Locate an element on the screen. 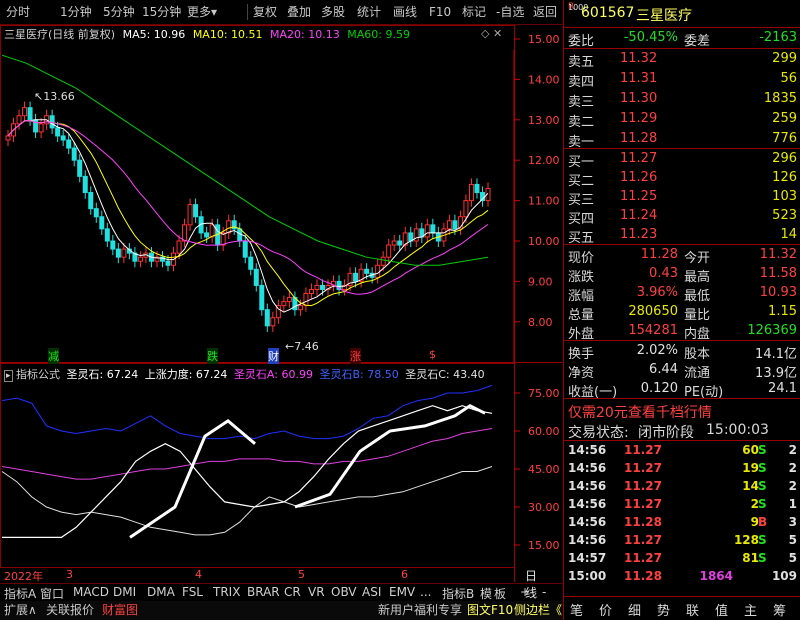  indicator-tab: - is located at coordinates (544, 592).